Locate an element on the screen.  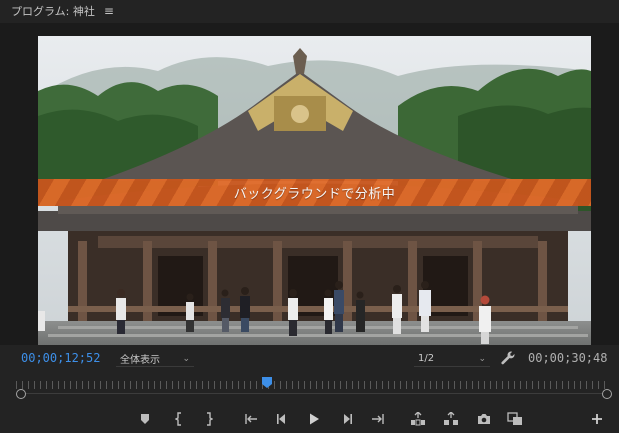
step-forward-button is located at coordinates (347, 419).